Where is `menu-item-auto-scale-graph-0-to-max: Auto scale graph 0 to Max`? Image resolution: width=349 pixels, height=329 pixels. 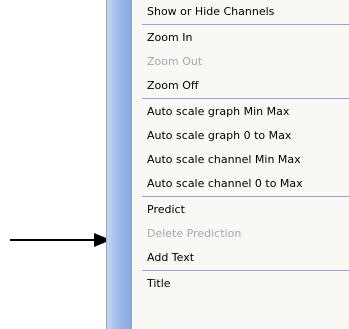
menu-item-auto-scale-graph-0-to-max: Auto scale graph 0 to Max is located at coordinates (240, 136).